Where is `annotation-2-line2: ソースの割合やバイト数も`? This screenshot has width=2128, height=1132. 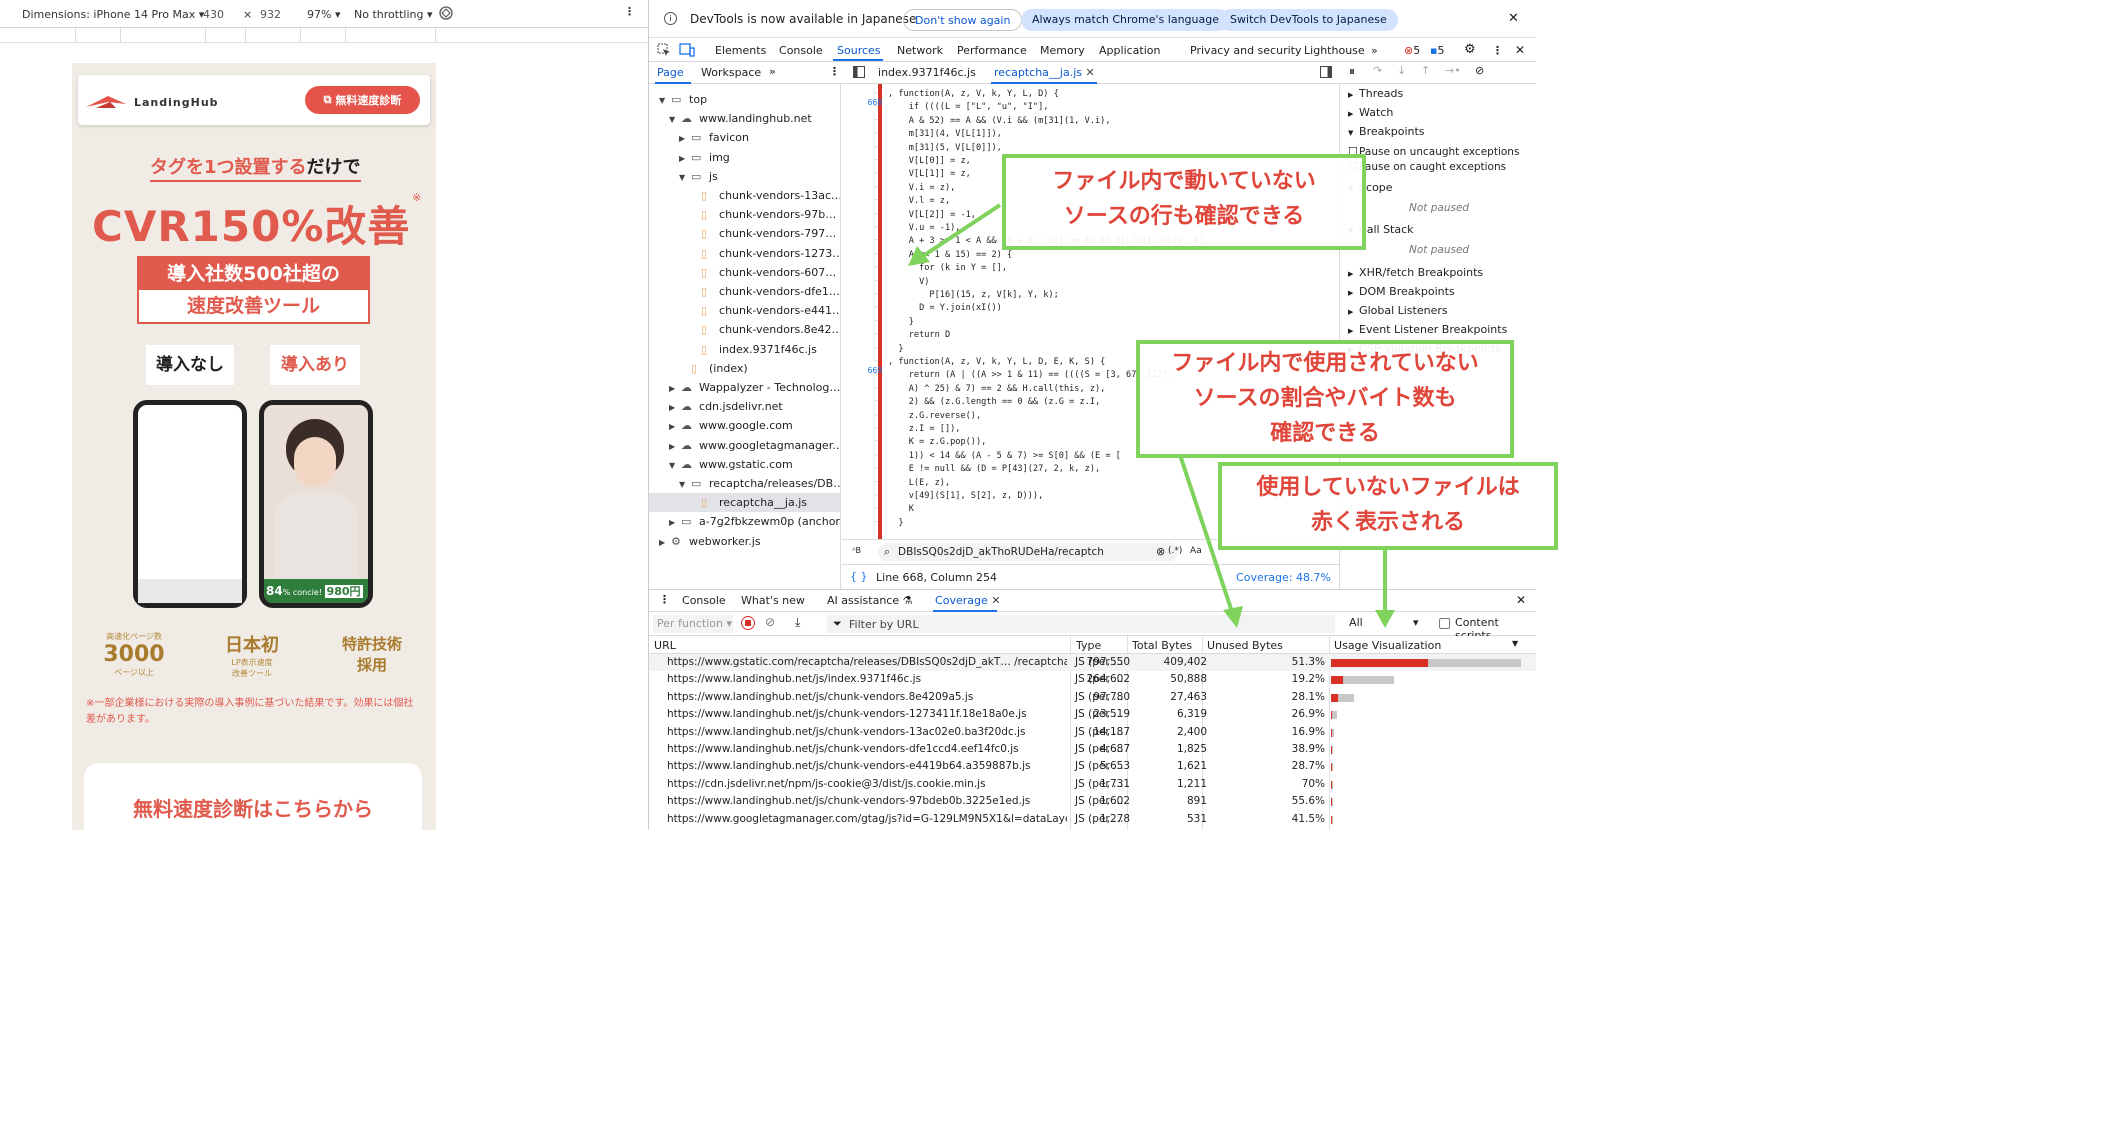
annotation-2-line2: ソースの割合やバイト数も is located at coordinates (1325, 399).